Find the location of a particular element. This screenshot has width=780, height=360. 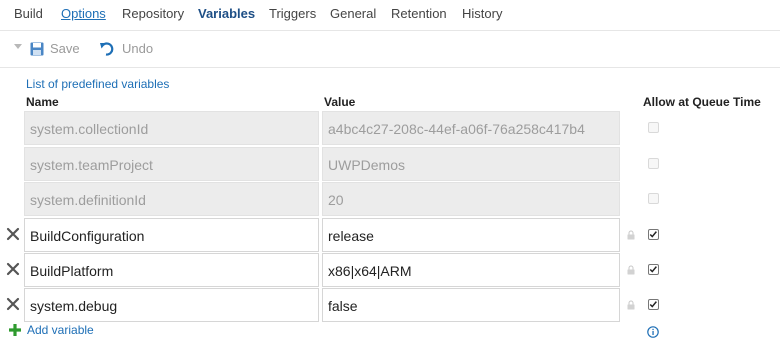

save-dropdown-caret-icon is located at coordinates (18, 46).